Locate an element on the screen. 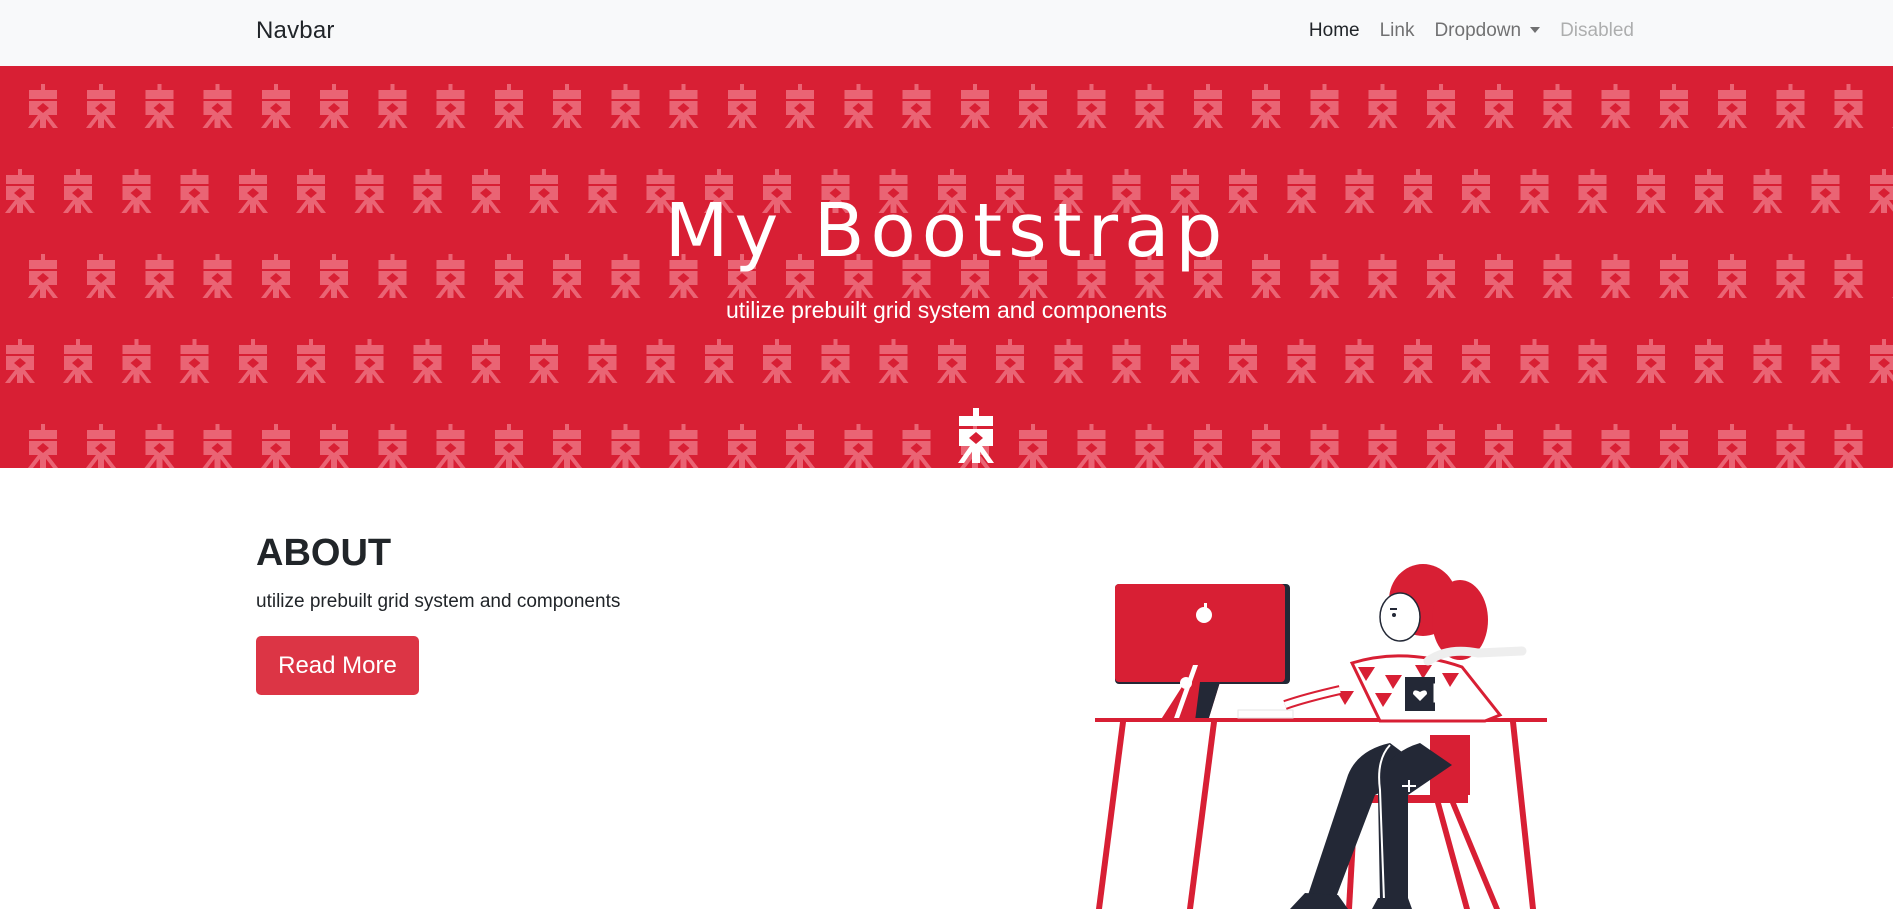 This screenshot has width=1893, height=909. apple-logo-icon is located at coordinates (1204, 615).